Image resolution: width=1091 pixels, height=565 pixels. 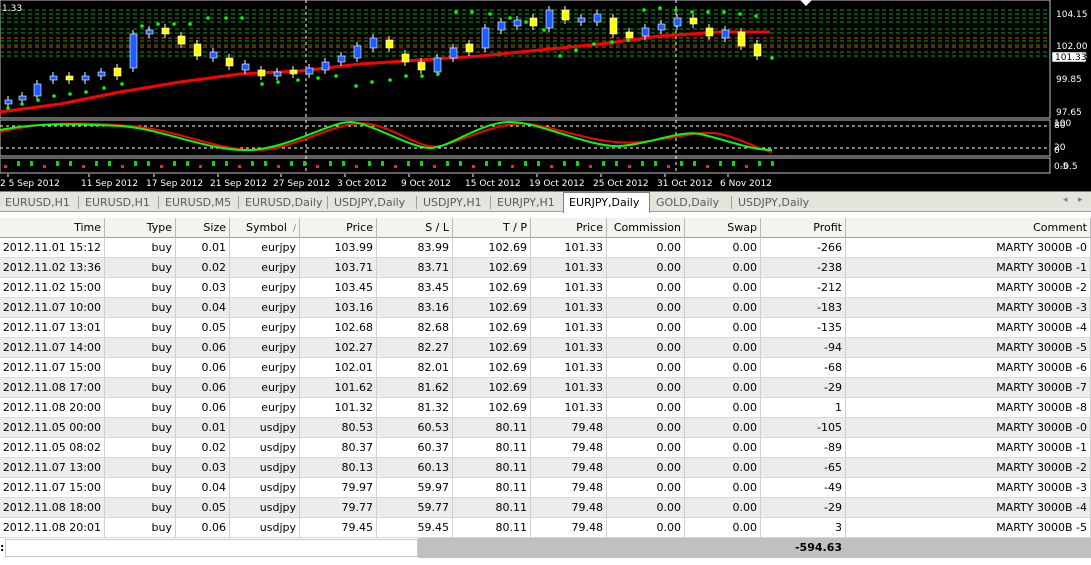 What do you see at coordinates (569, 468) in the screenshot?
I see `cell-current-price: 79.48` at bounding box center [569, 468].